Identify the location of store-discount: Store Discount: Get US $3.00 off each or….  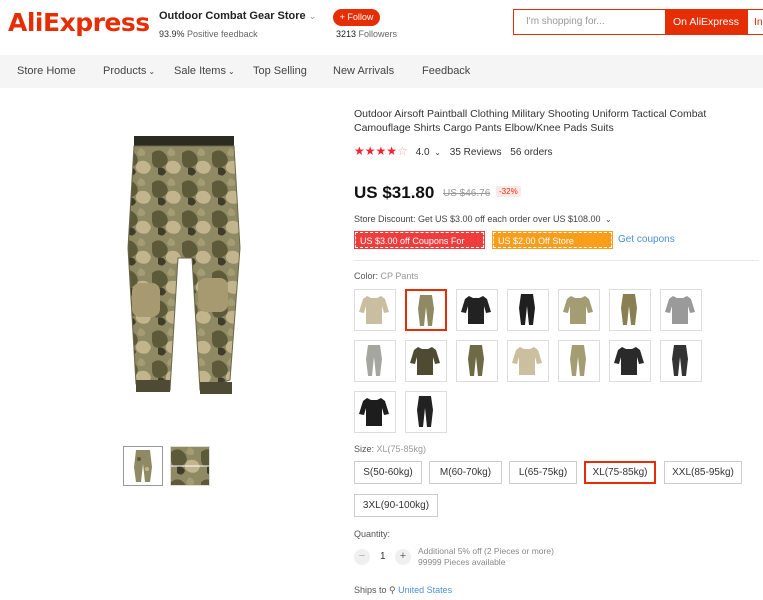
(483, 219).